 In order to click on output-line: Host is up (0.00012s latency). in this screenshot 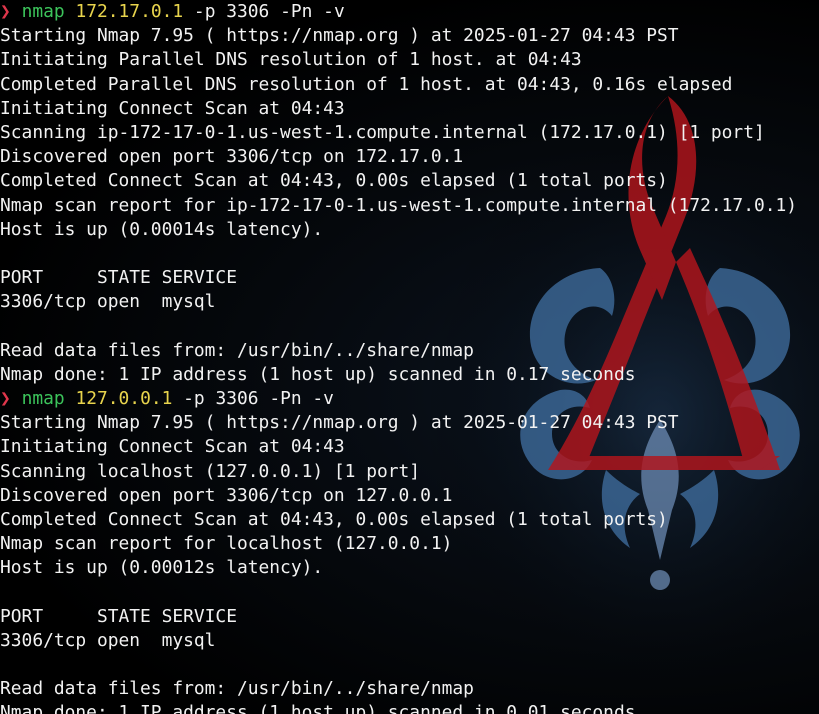, I will do `click(162, 568)`.